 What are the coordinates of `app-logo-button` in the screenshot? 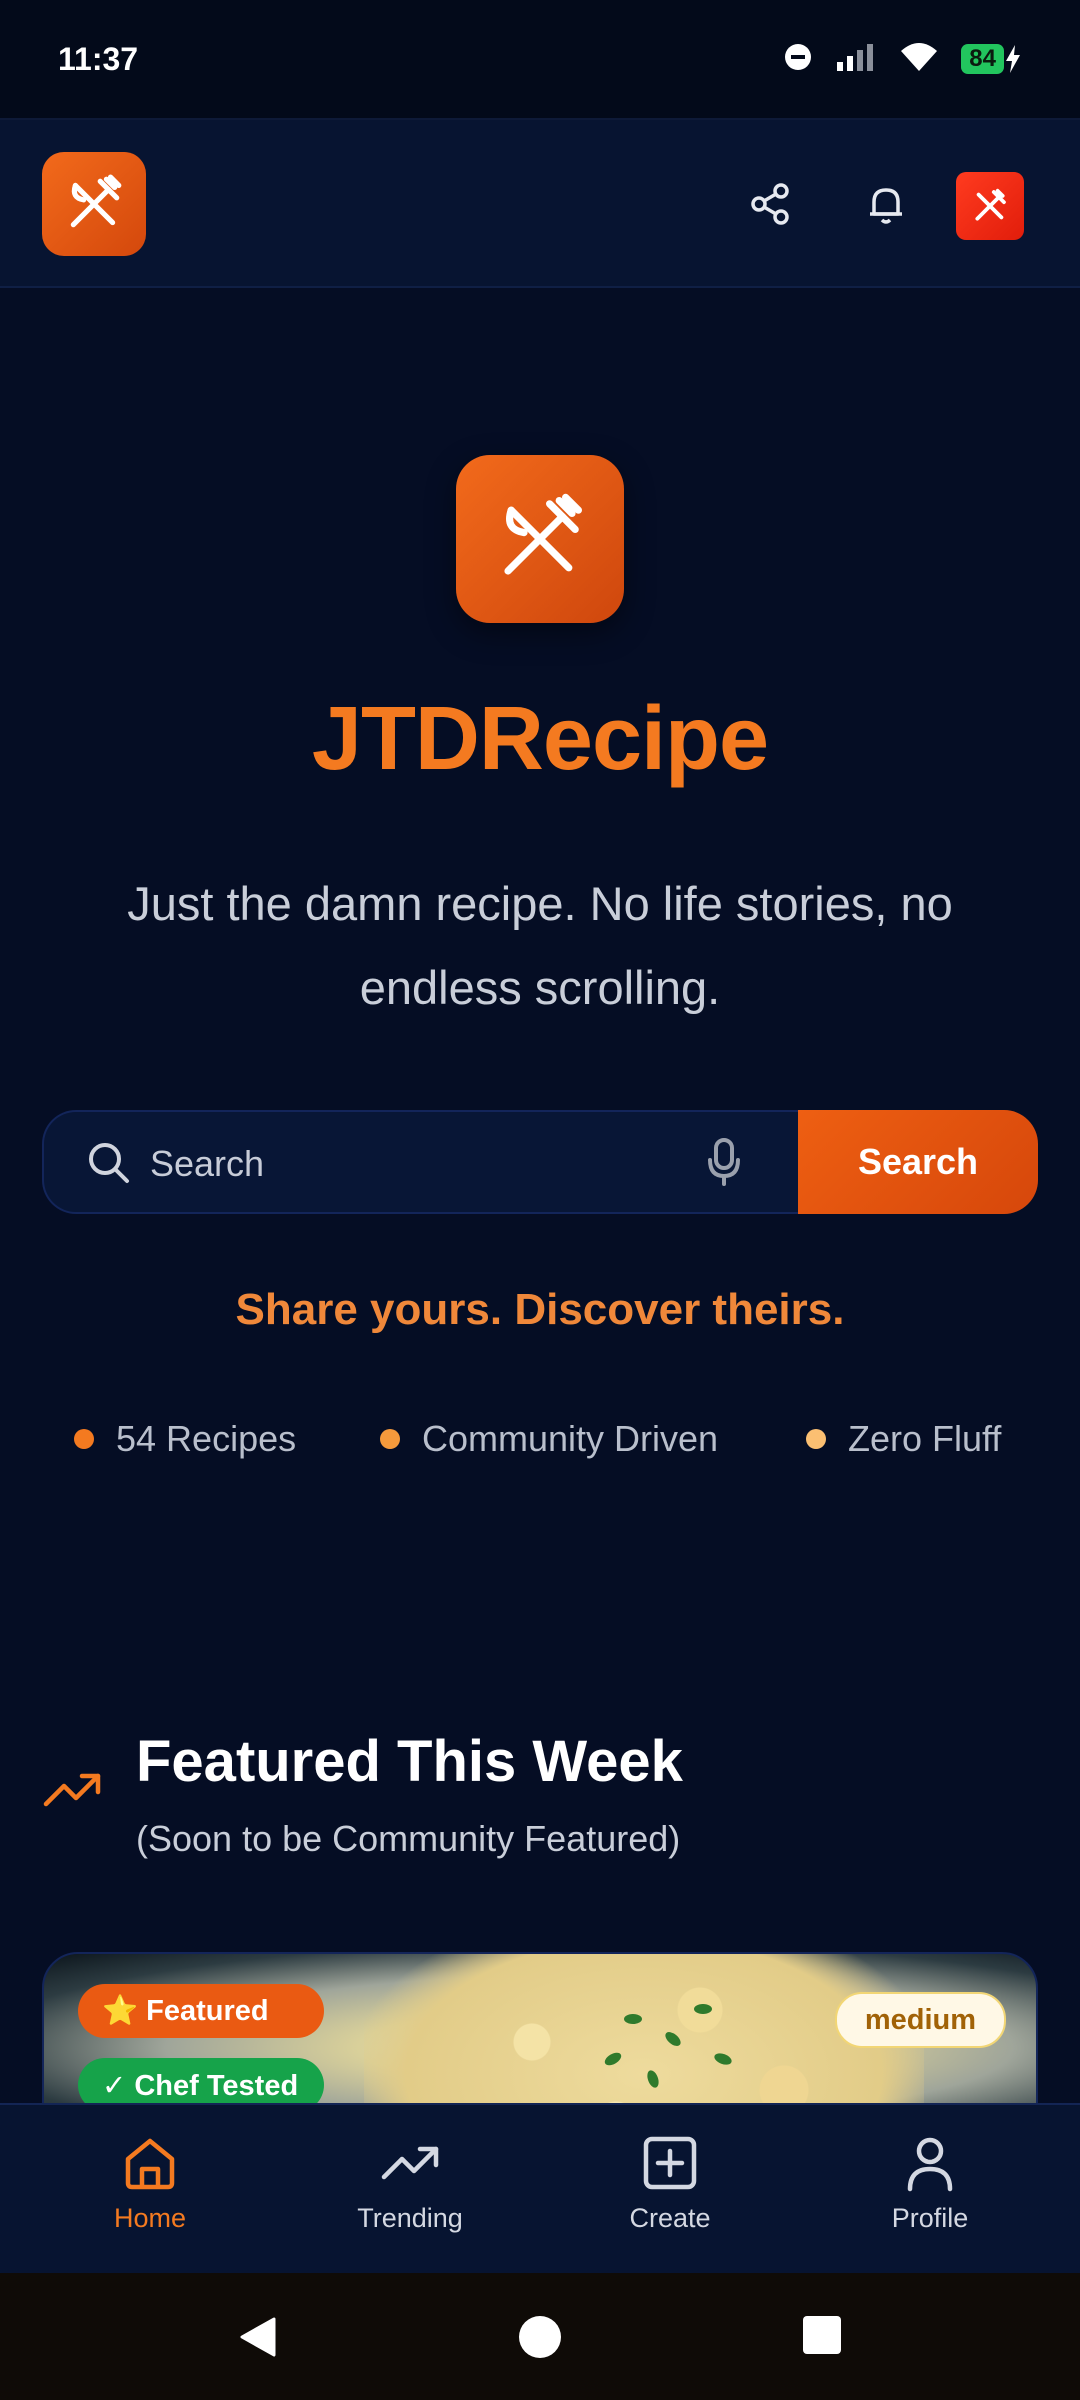 It's located at (94, 204).